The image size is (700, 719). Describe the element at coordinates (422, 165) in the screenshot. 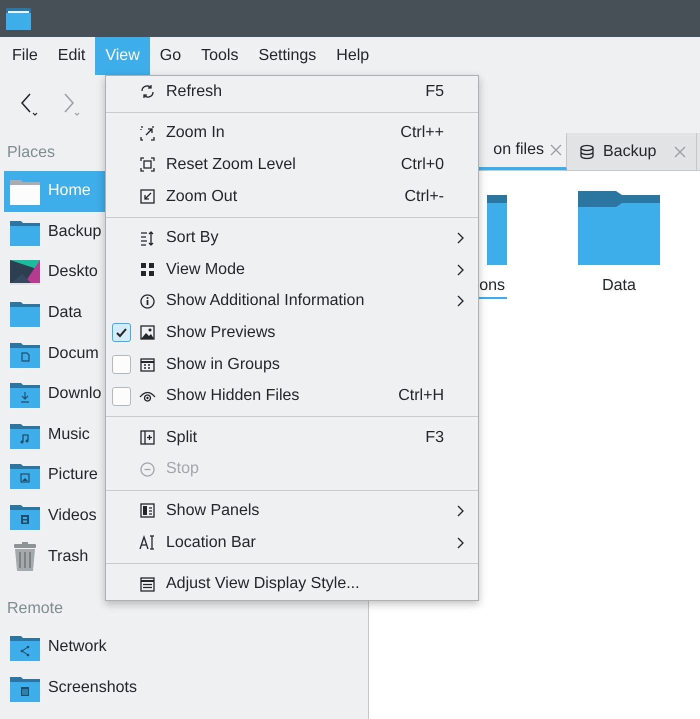

I see `shortcut-label: Ctrl+0` at that location.